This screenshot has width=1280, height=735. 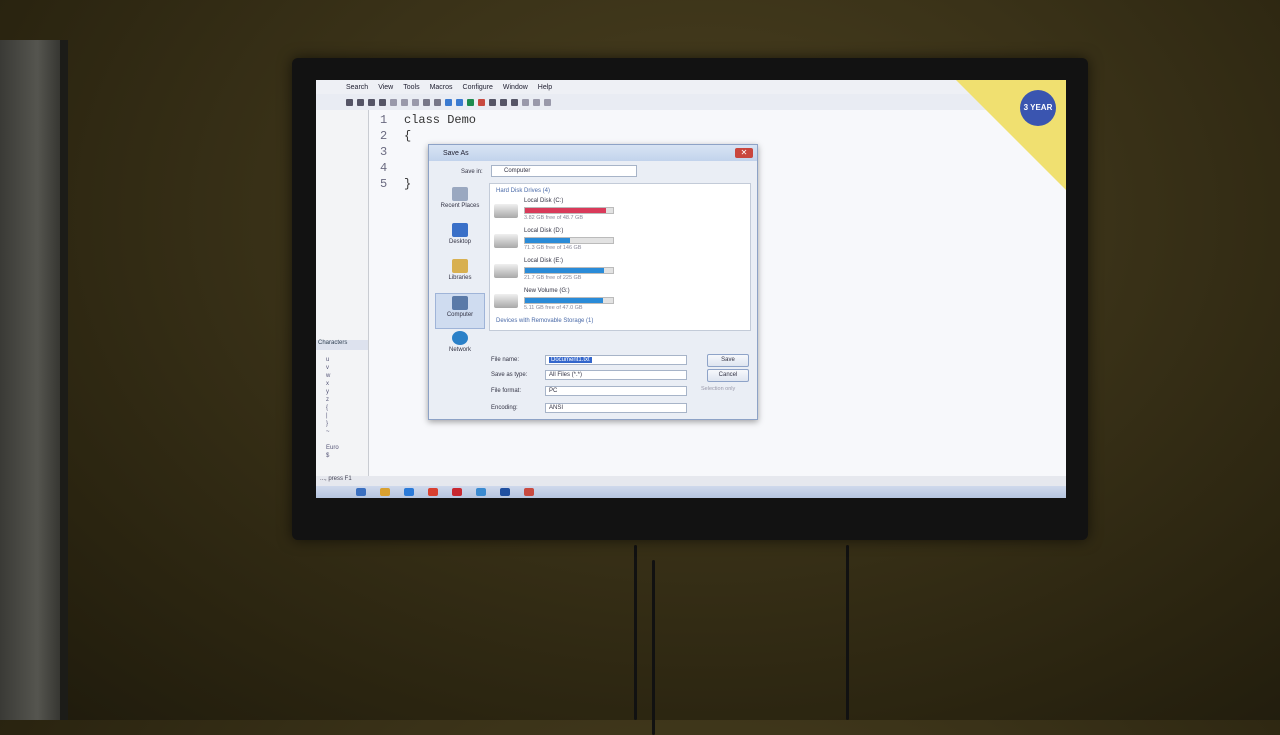 I want to click on drive-item: Local Disk (C:) 3.82 GB free of 48.7 GB, so click(x=569, y=212).